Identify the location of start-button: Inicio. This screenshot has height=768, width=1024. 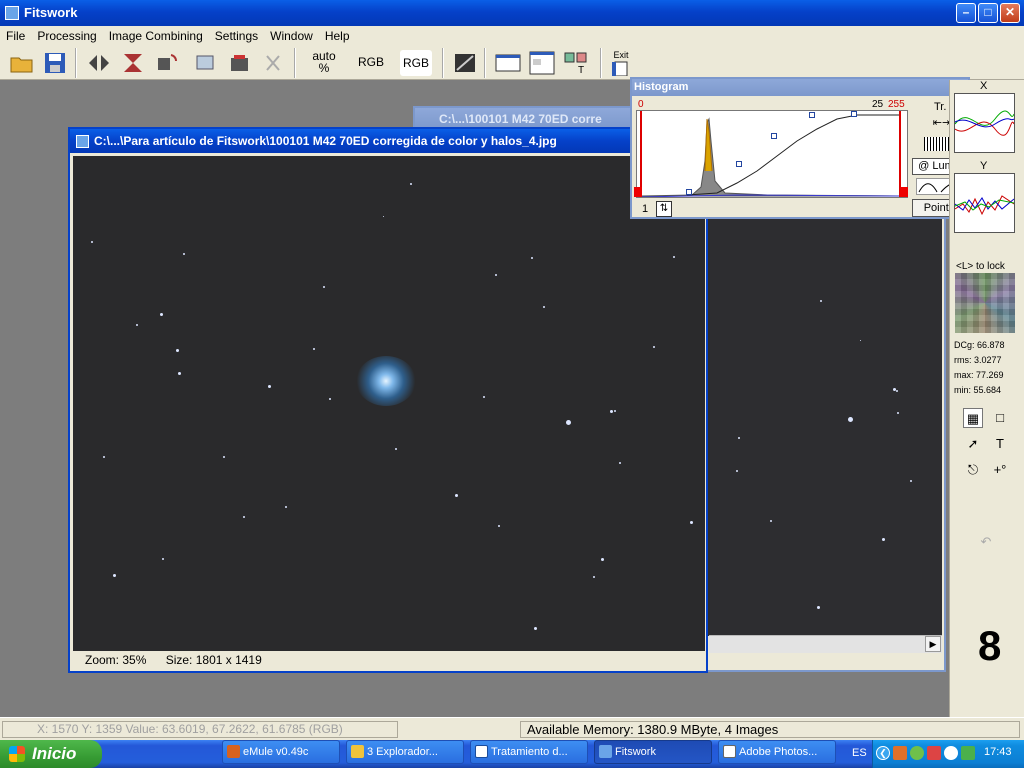
(51, 754).